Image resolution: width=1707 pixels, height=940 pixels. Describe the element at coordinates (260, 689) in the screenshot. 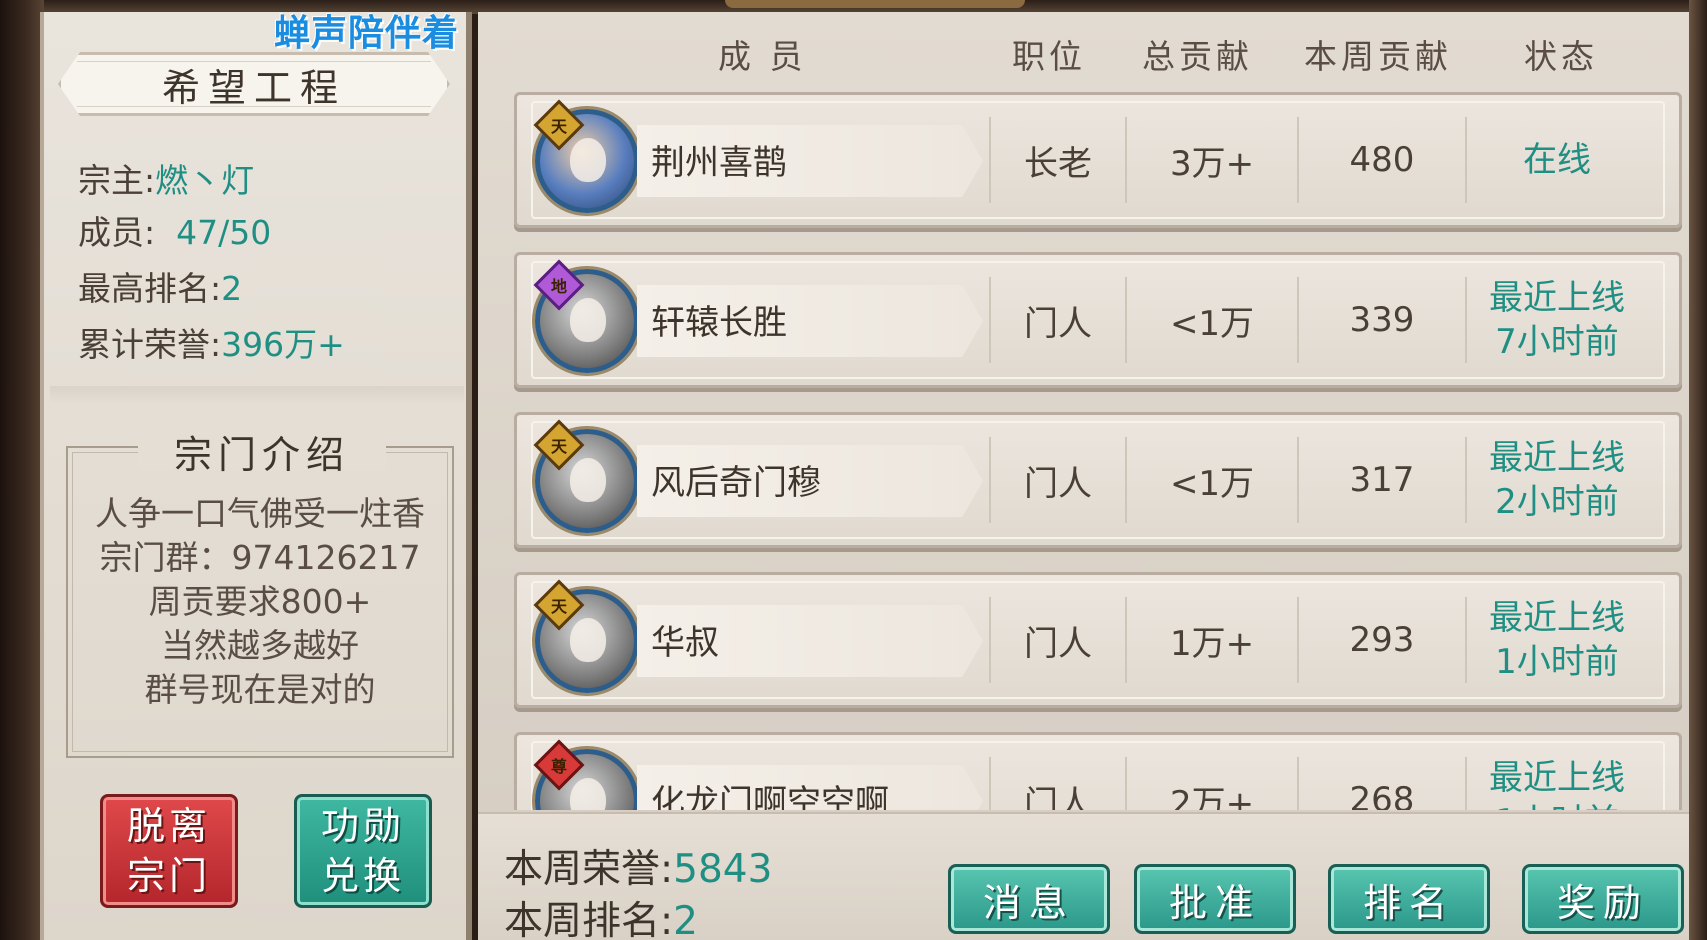

I see `intro-line: 群号现在是对的` at that location.